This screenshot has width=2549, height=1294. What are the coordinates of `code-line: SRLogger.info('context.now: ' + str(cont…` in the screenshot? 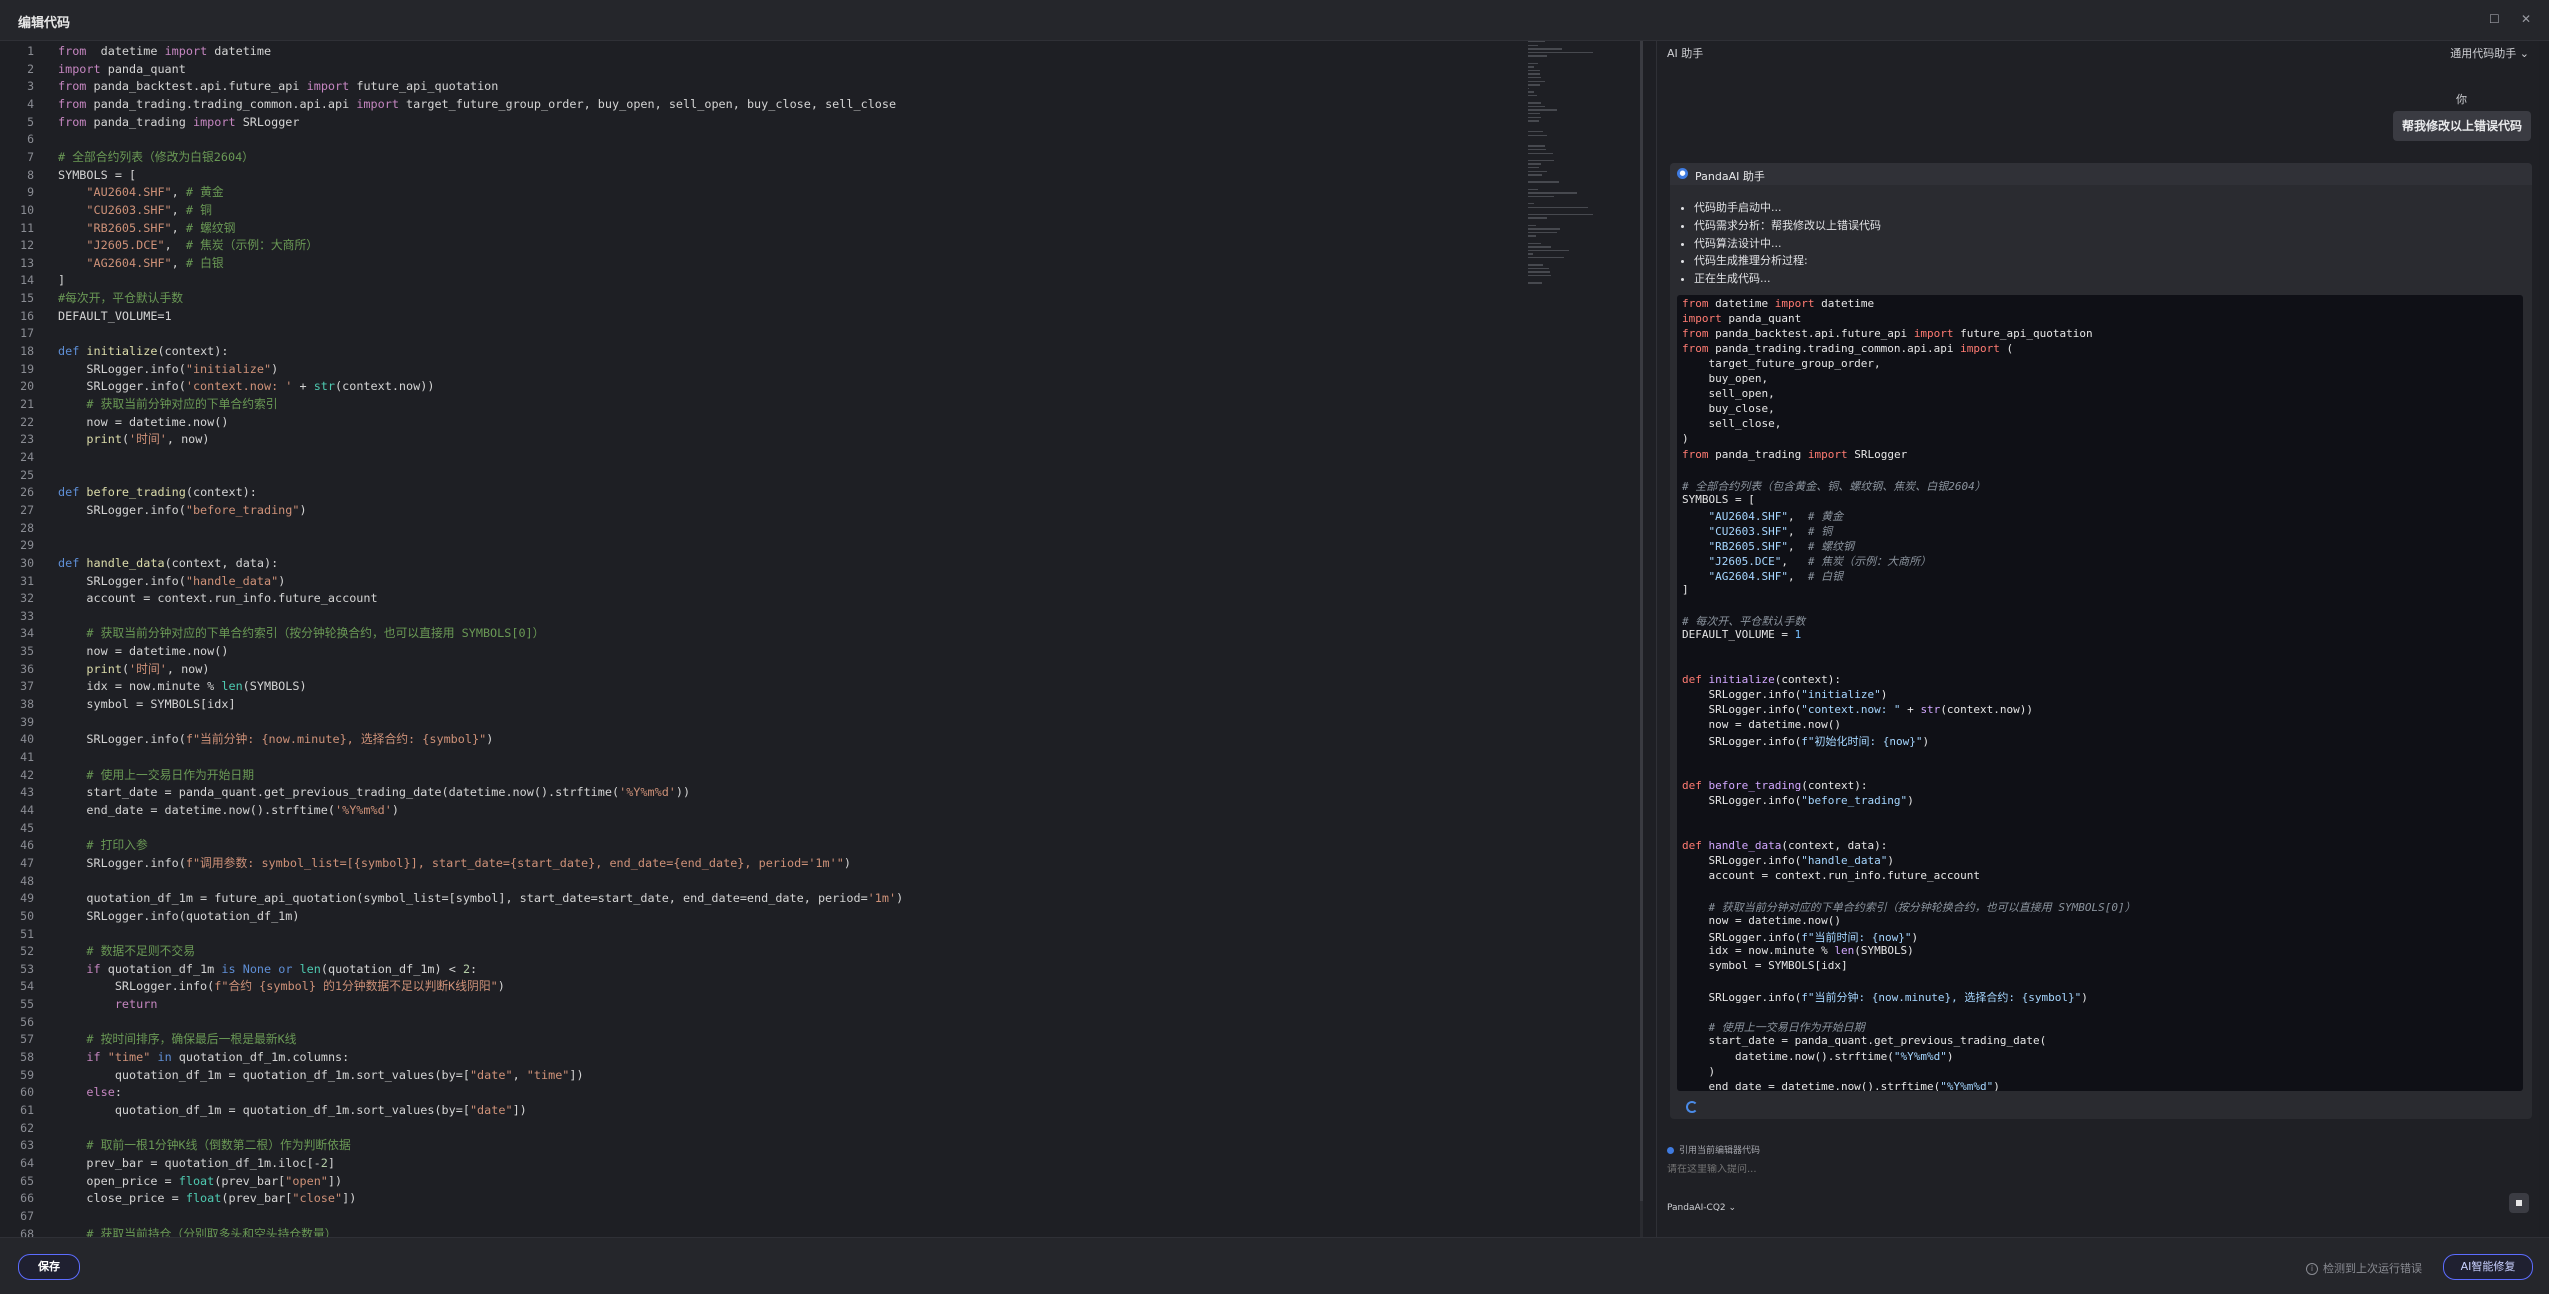 It's located at (246, 387).